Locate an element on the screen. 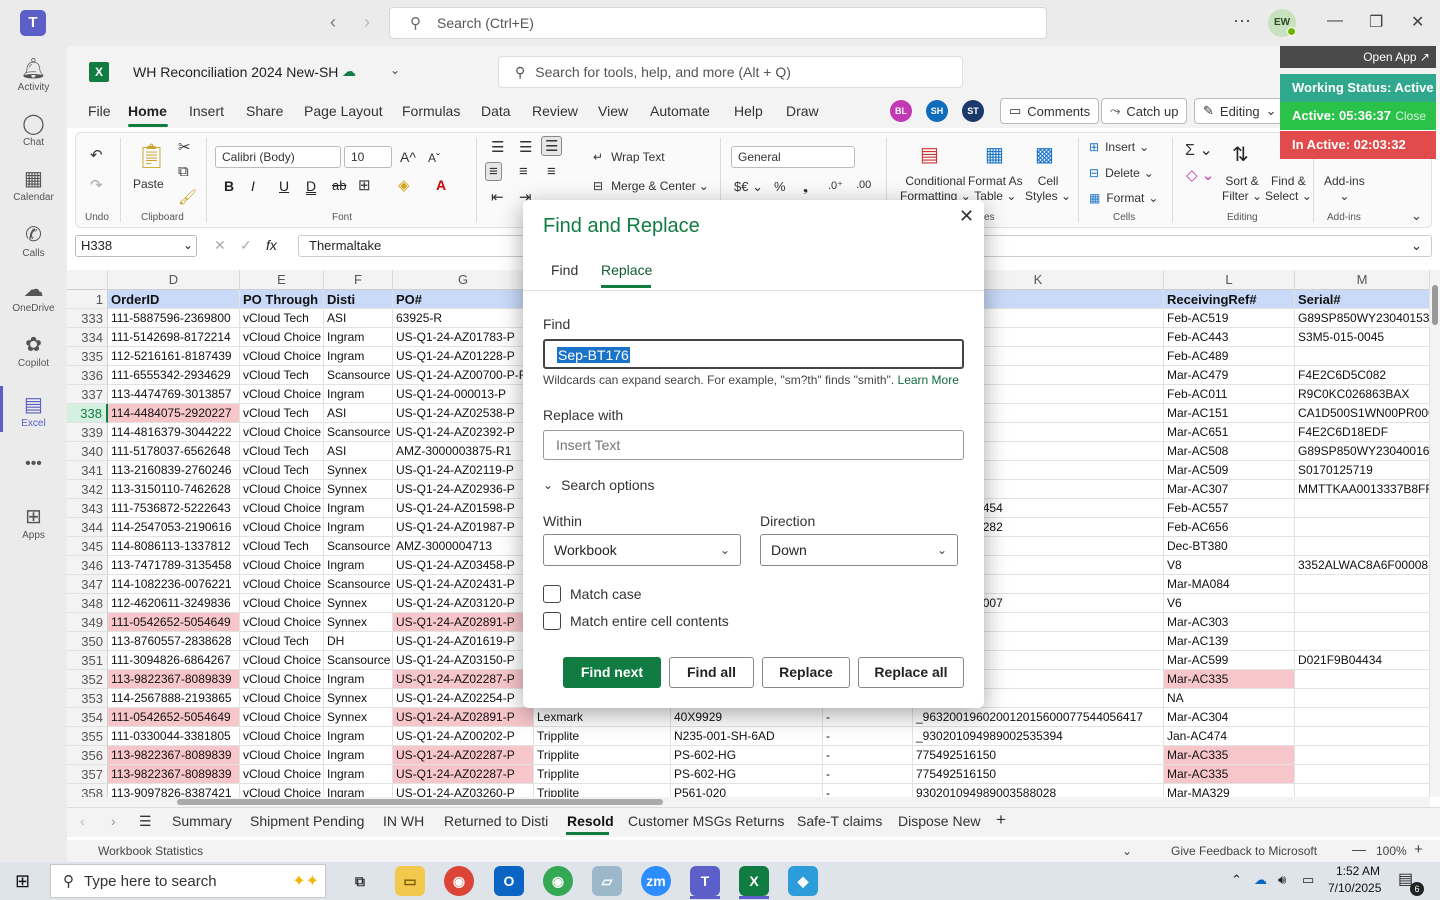 The height and width of the screenshot is (900, 1440). row-number: 343 is located at coordinates (87, 508).